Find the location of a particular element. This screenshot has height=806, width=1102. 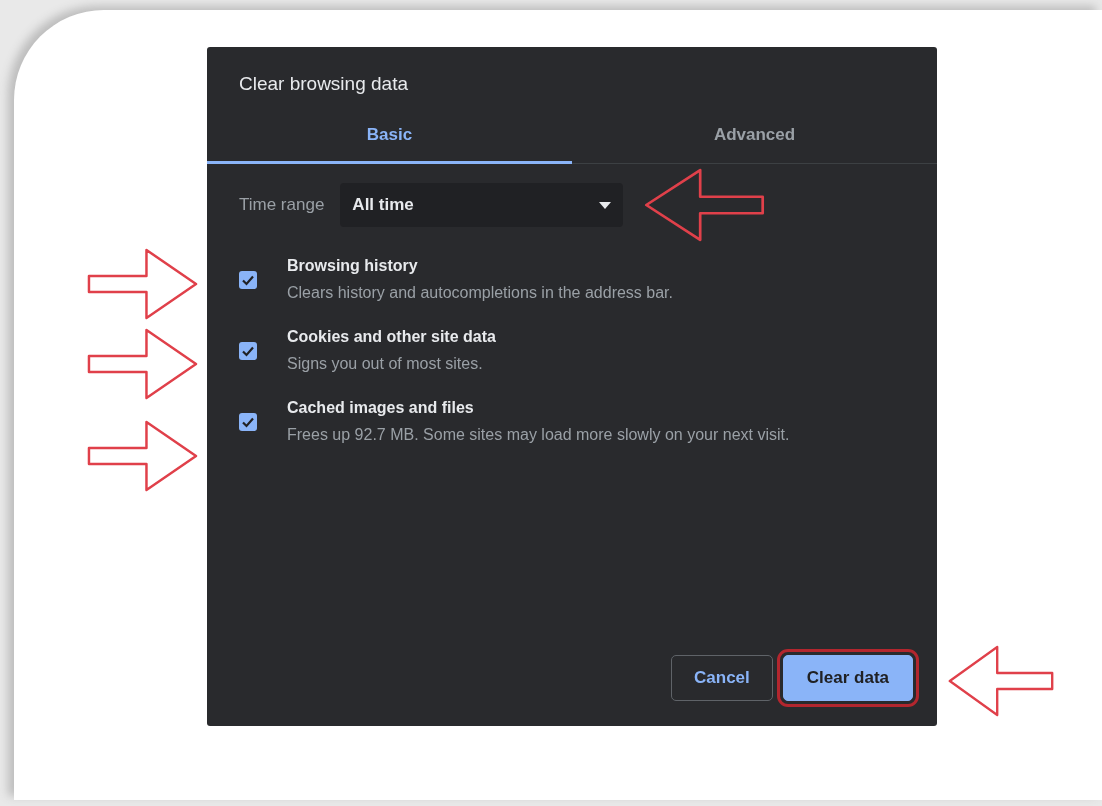

option-title: Browsing history is located at coordinates (353, 266).